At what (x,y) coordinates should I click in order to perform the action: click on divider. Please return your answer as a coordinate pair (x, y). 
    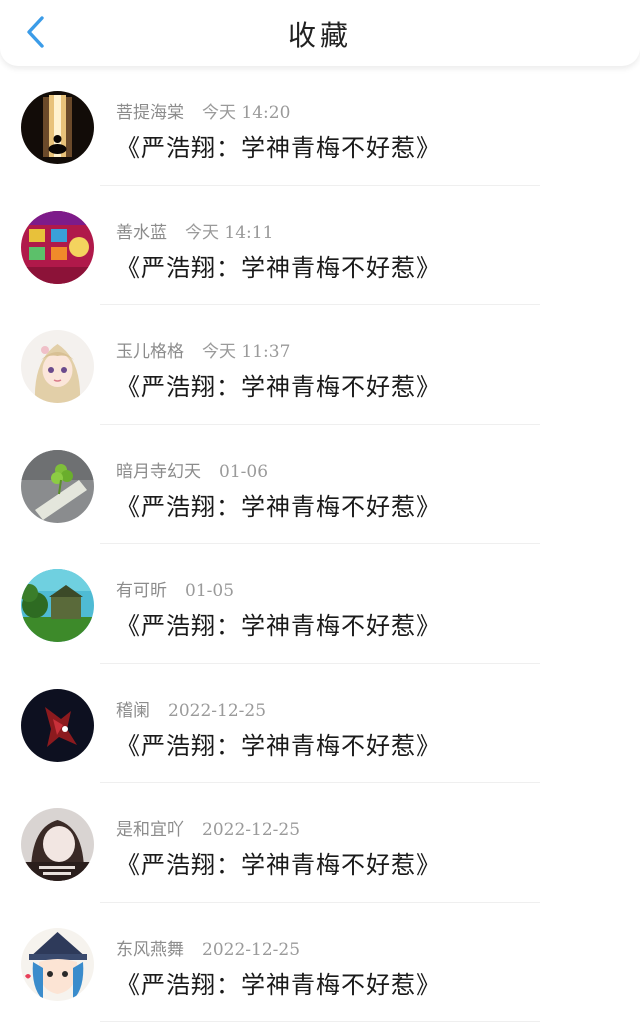
    Looking at the image, I should click on (320, 1021).